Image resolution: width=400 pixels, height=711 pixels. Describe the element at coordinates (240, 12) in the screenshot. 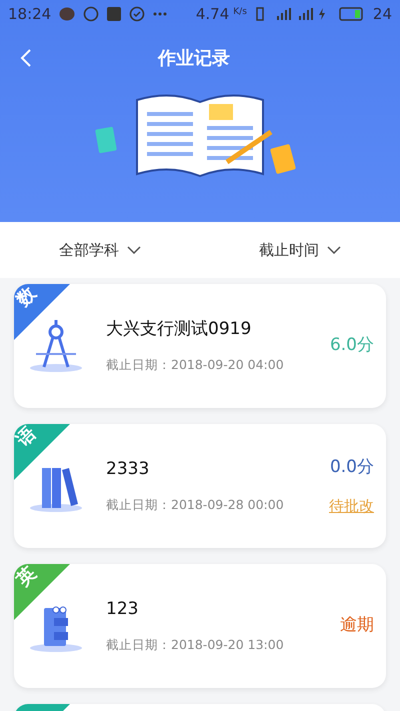

I see `speed-unit: K/s` at that location.